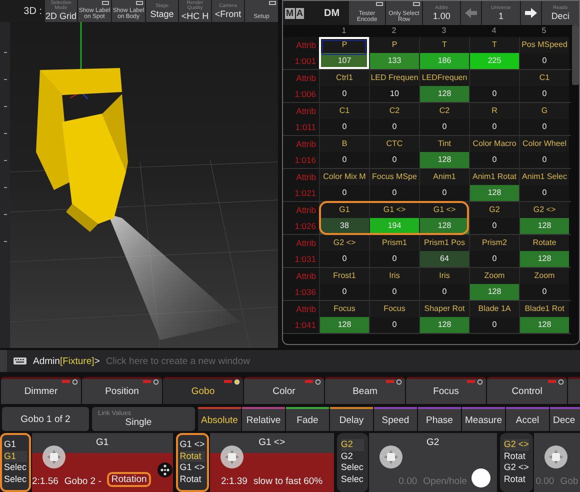 The width and height of the screenshot is (580, 492). Describe the element at coordinates (203, 390) in the screenshot. I see `feature-tab: Gobo` at that location.